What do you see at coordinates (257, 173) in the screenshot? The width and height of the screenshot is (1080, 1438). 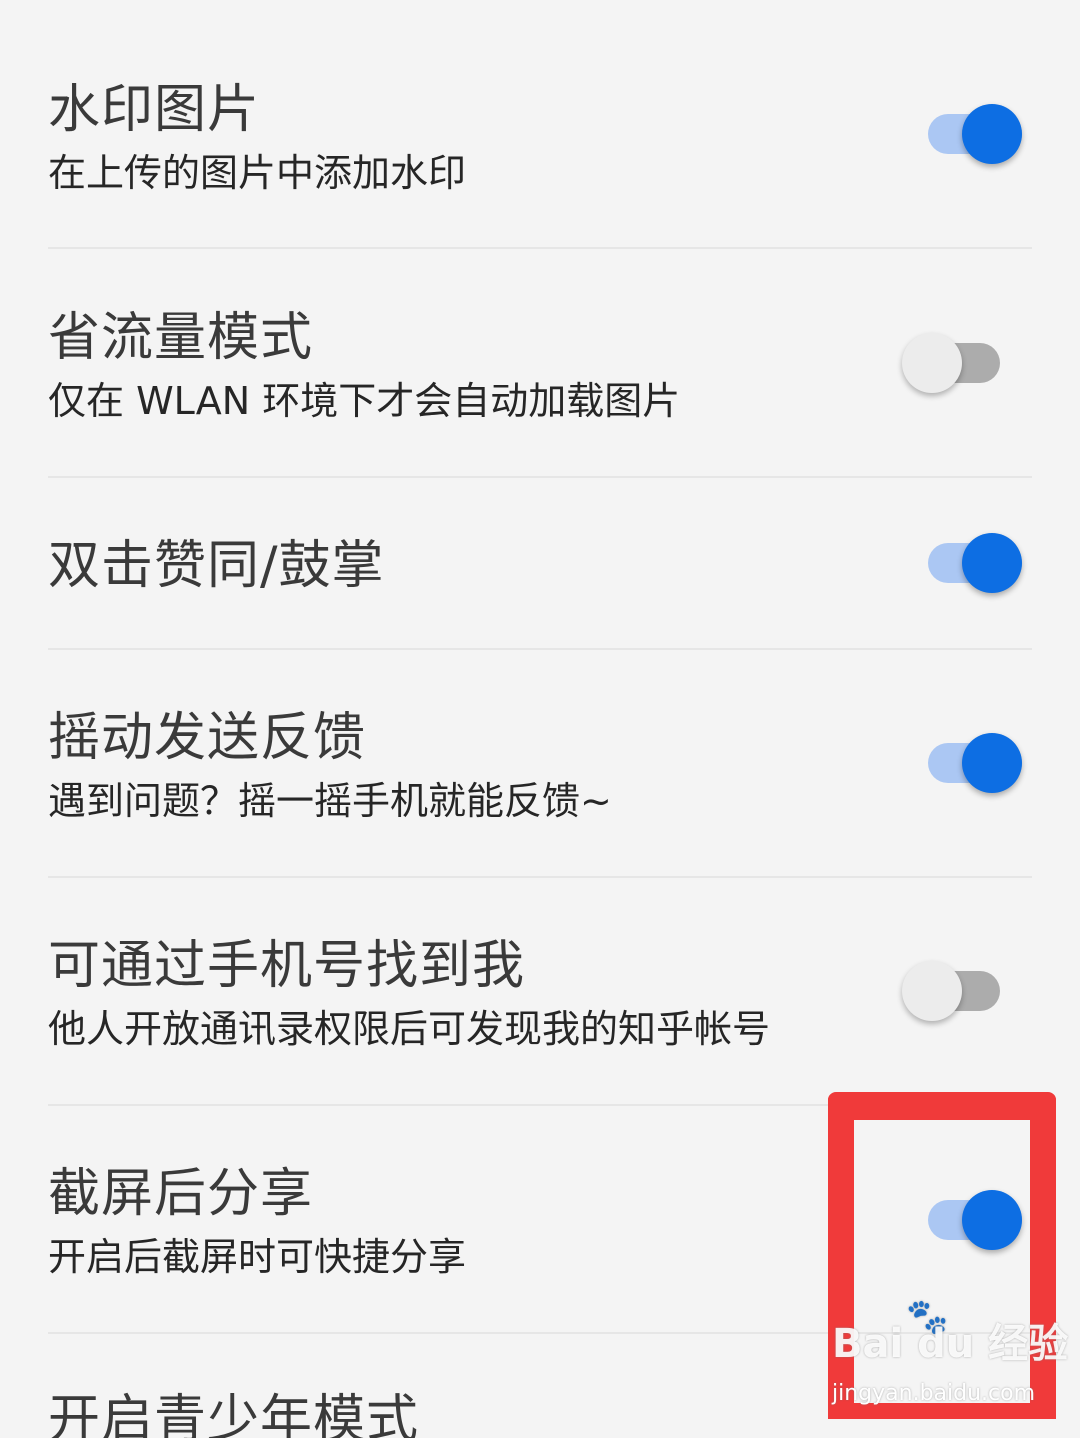 I see `setting-subtitle: 在上传的图片中添加水印` at bounding box center [257, 173].